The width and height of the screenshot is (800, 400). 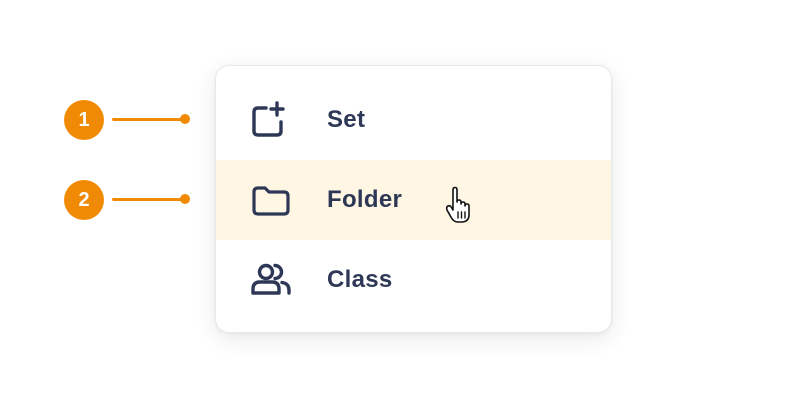 I want to click on menu-item-class: Class, so click(x=413, y=280).